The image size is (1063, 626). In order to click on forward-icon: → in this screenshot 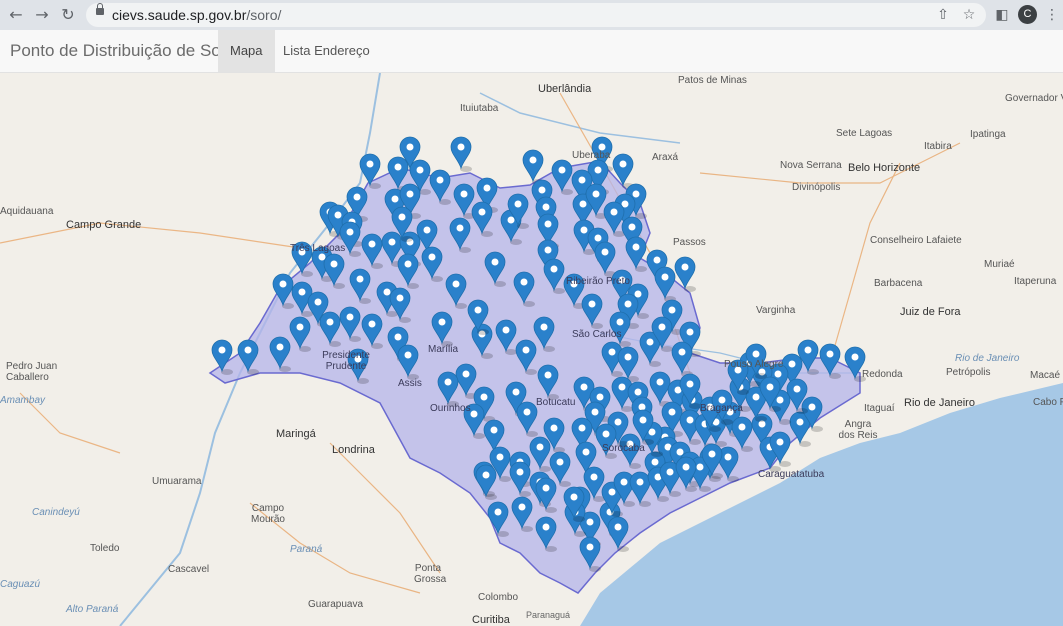, I will do `click(42, 15)`.